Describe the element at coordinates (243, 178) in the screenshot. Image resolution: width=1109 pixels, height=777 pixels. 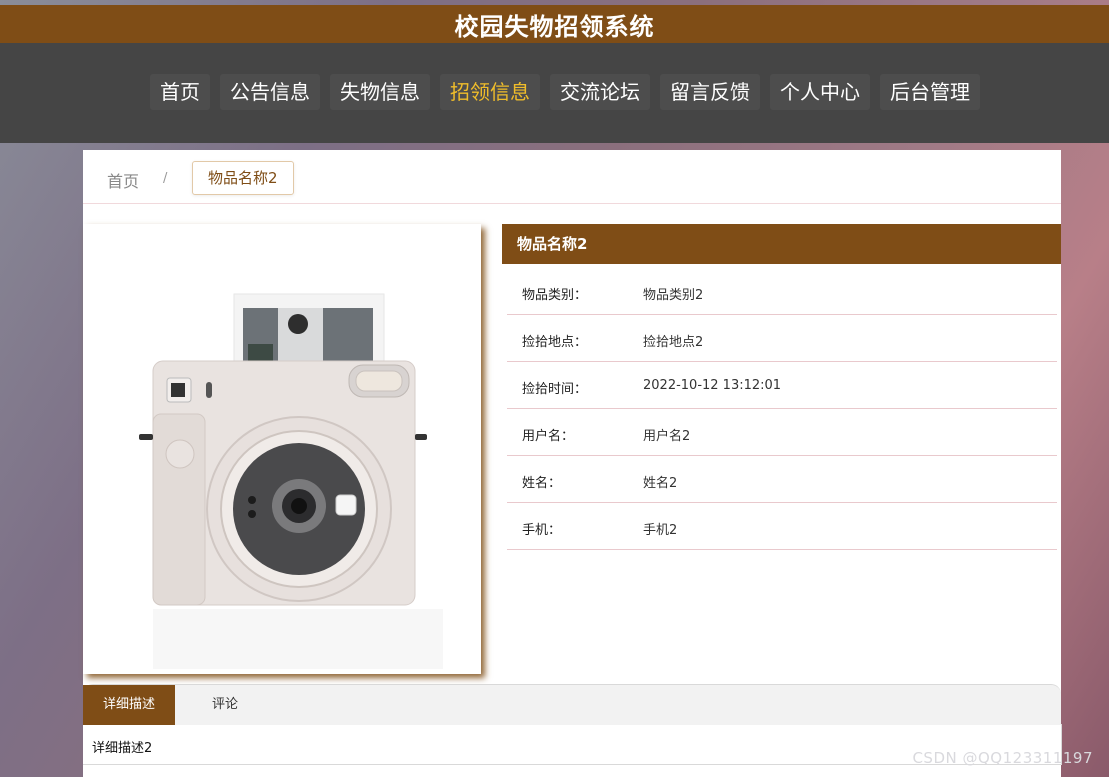
I see `breadcrumb-current: 物品名称2` at that location.